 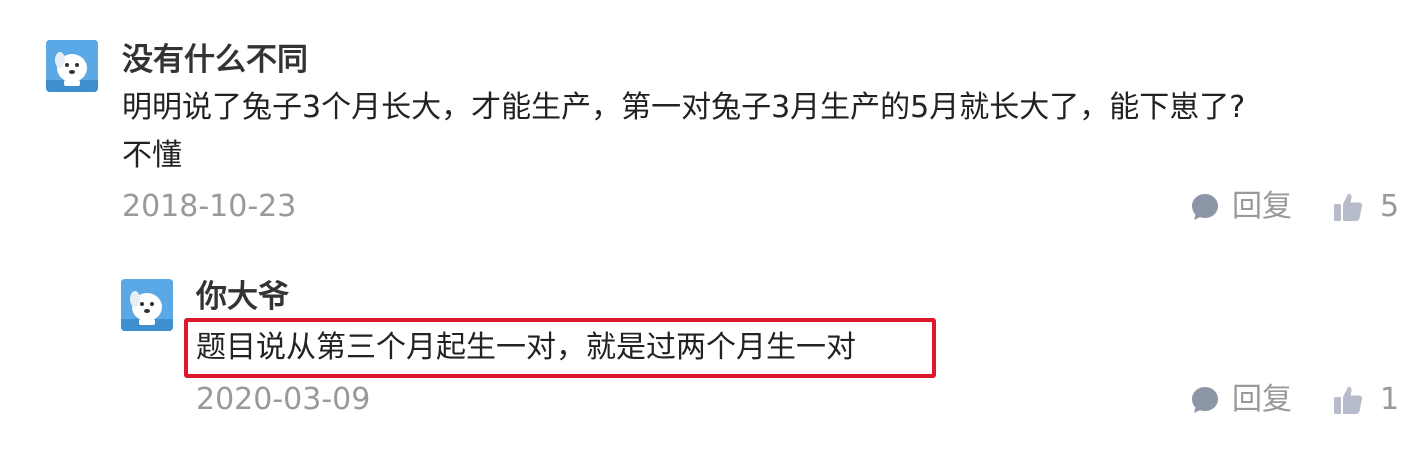 What do you see at coordinates (242, 297) in the screenshot?
I see `reply-username: 你大爷` at bounding box center [242, 297].